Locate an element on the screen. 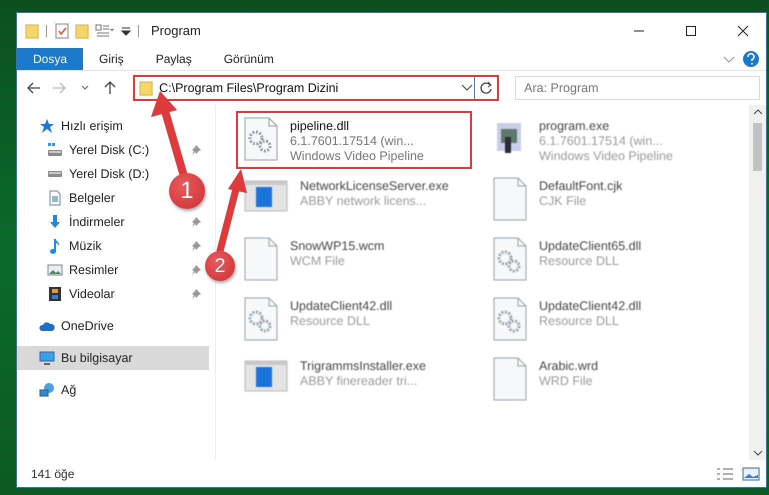 This screenshot has height=495, width=769. file-name: Arabic.wrd is located at coordinates (568, 366).